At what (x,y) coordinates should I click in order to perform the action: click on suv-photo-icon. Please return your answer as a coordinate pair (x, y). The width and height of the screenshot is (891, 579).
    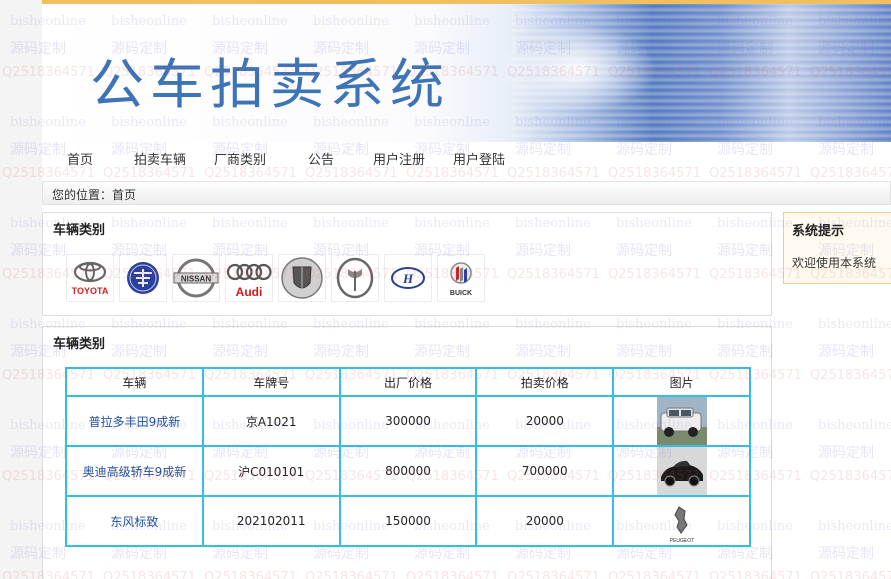
    Looking at the image, I should click on (681, 421).